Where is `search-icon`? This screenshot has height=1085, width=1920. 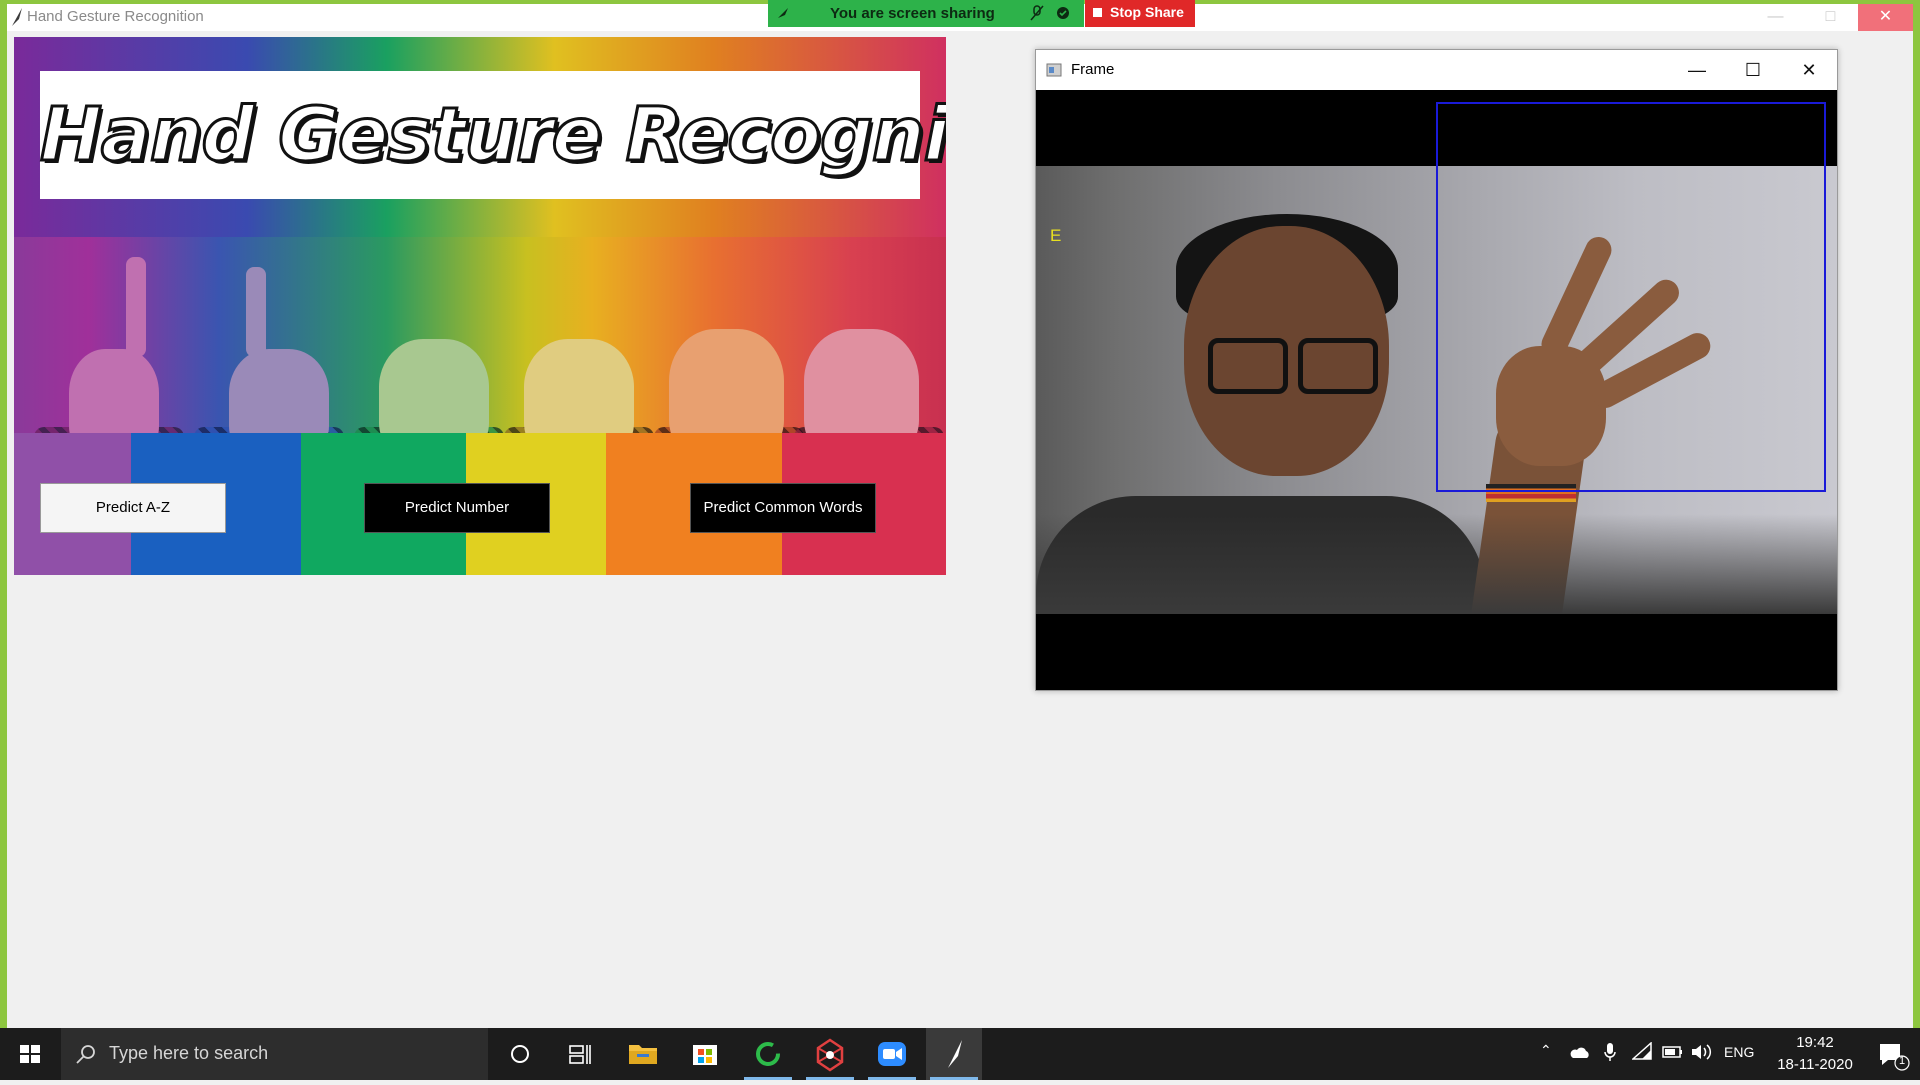 search-icon is located at coordinates (85, 1054).